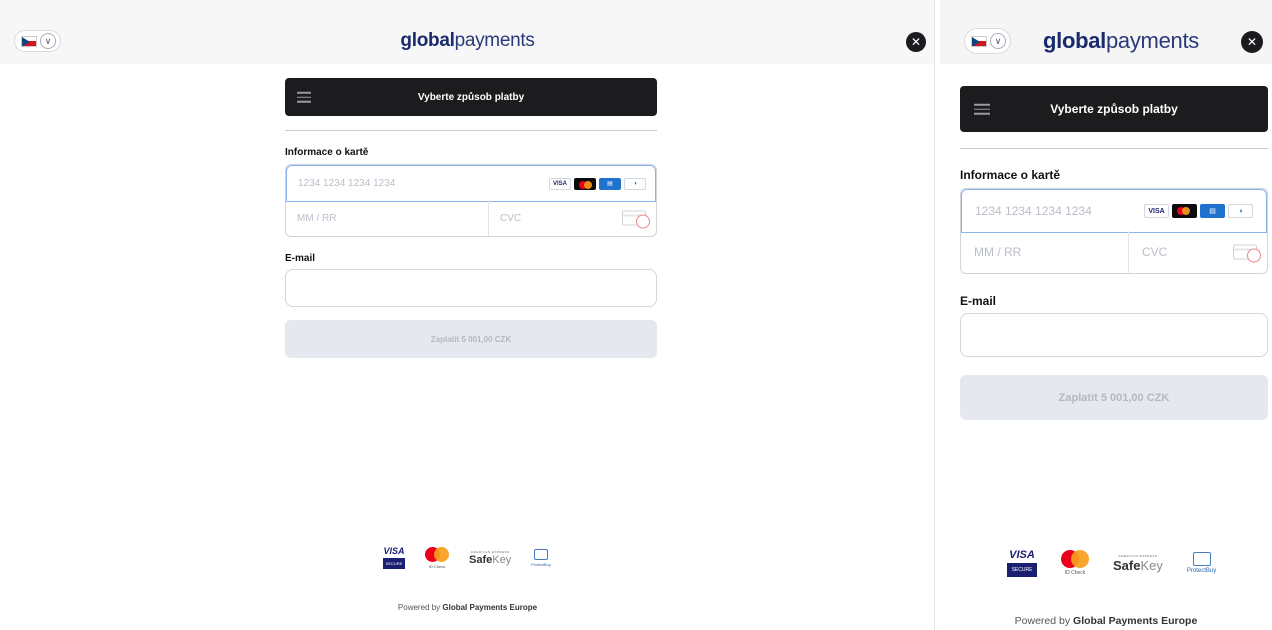 Image resolution: width=1272 pixels, height=630 pixels. Describe the element at coordinates (979, 41) in the screenshot. I see `czech-flag-icon` at that location.